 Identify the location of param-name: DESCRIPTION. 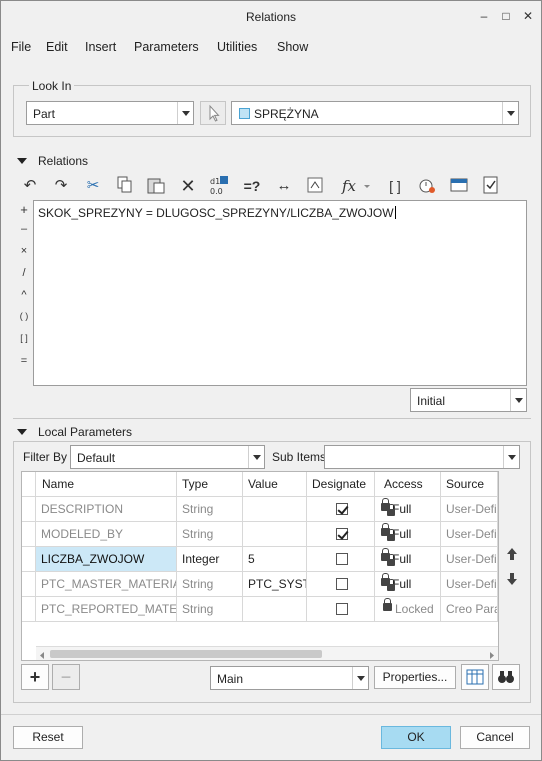
(106, 509).